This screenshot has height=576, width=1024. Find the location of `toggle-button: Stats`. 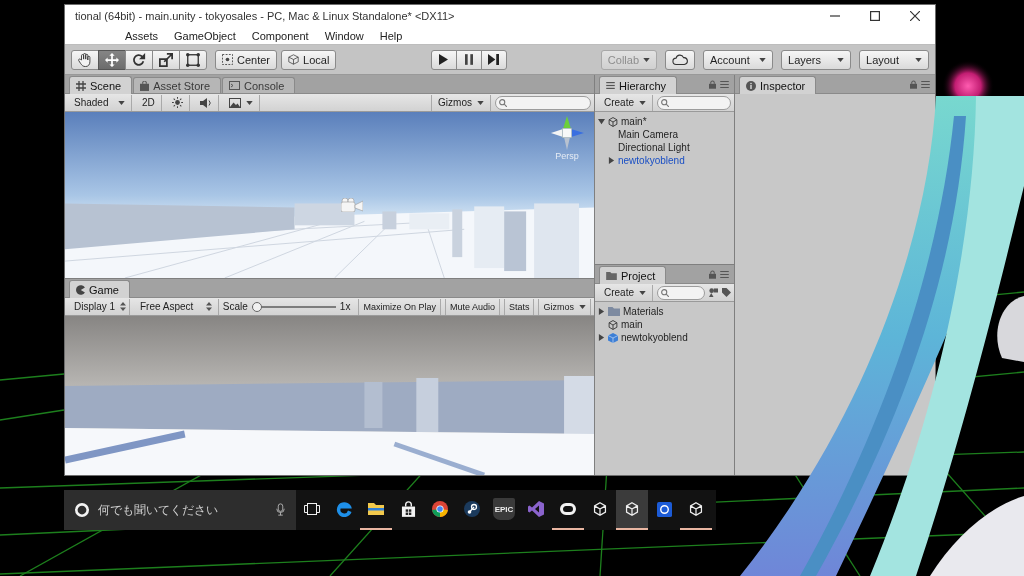

toggle-button: Stats is located at coordinates (519, 306).